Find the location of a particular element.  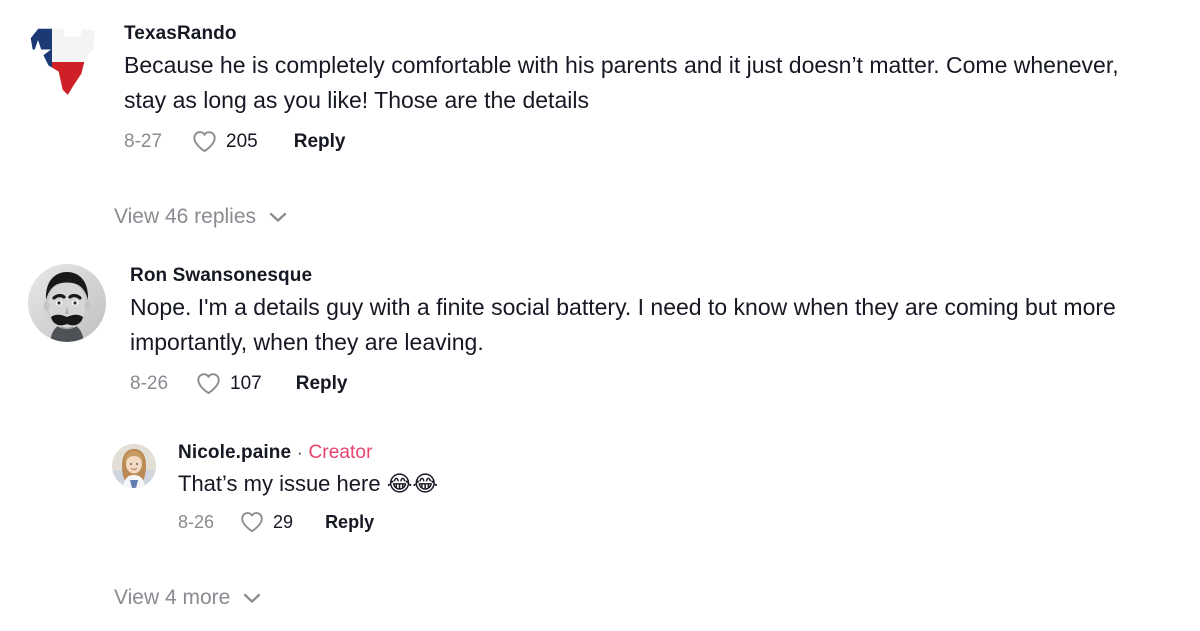

comment-date: 8-27 is located at coordinates (143, 141).